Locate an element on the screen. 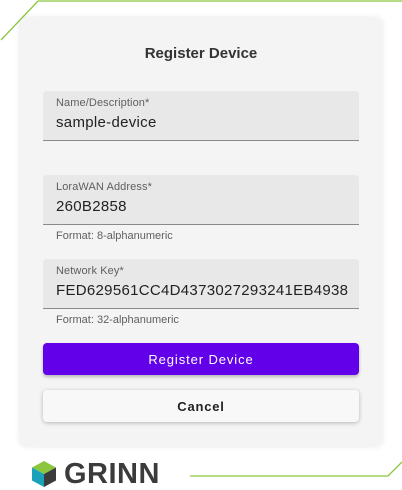  network-key-field-value: FED629561CC4D4373027293241EB4938 is located at coordinates (202, 290).